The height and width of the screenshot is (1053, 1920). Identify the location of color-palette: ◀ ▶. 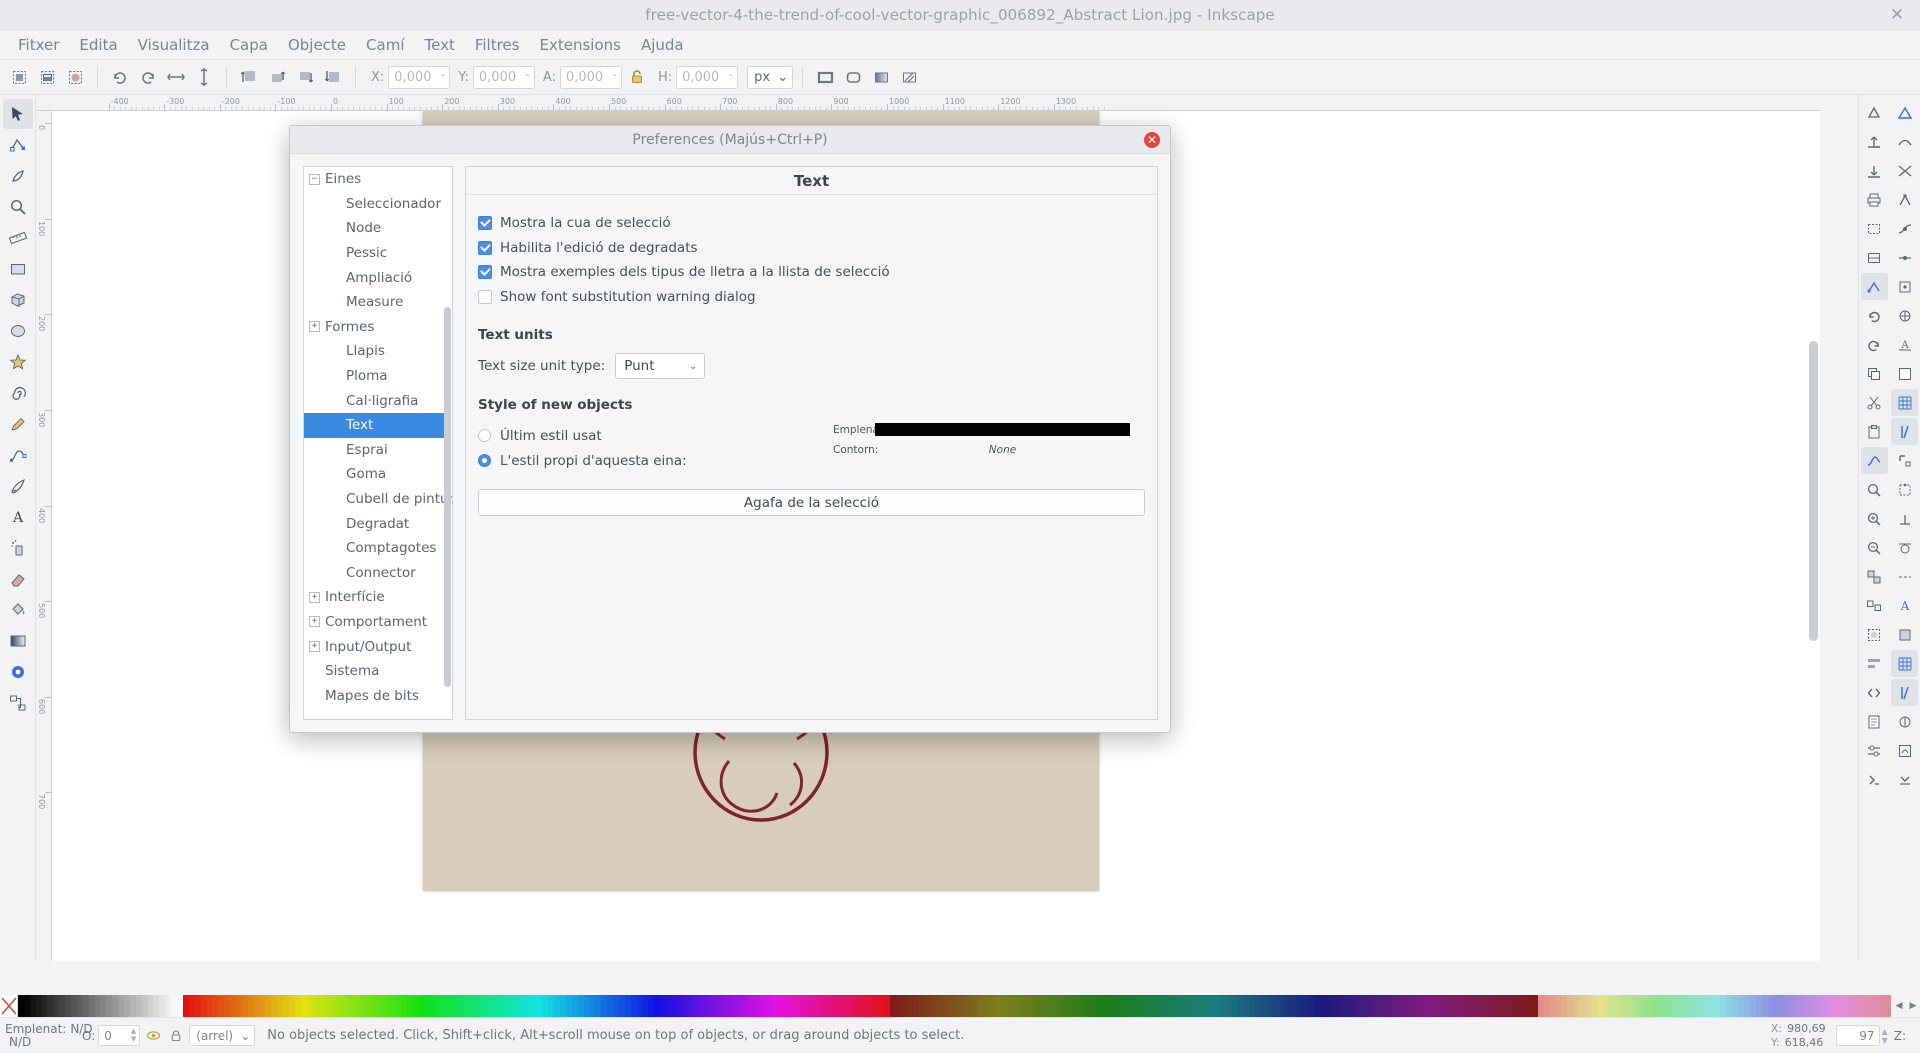
(960, 1006).